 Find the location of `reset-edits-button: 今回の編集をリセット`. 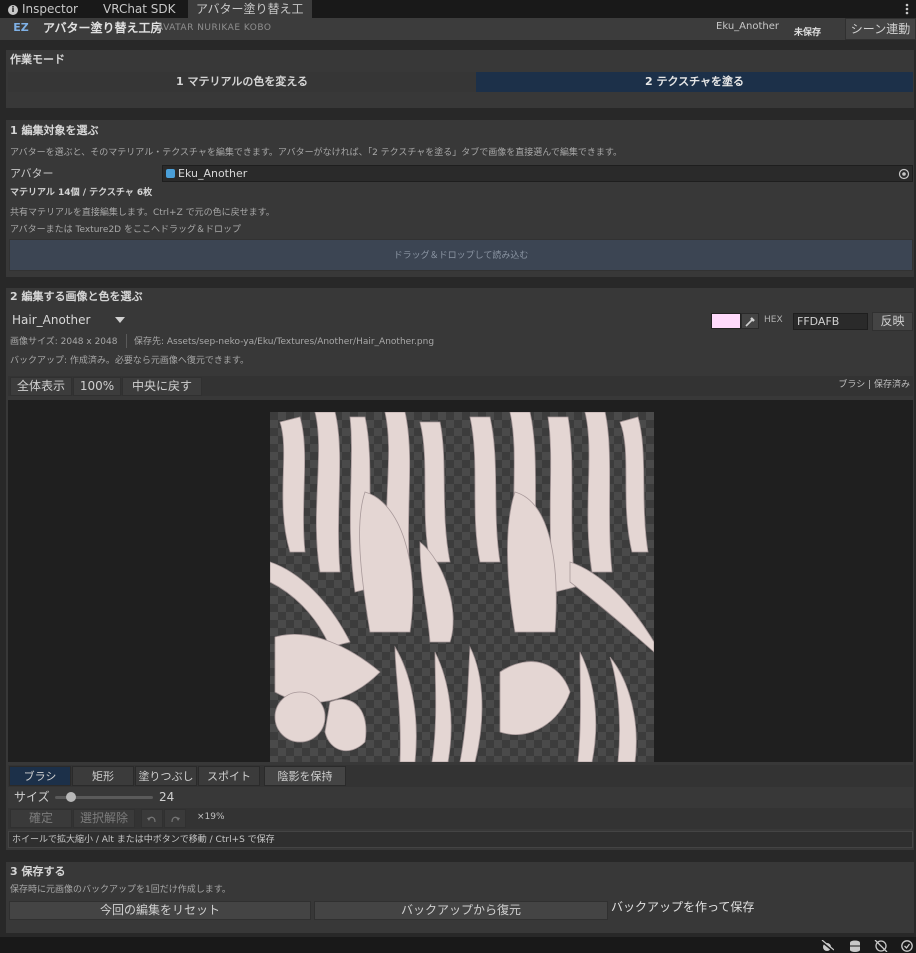

reset-edits-button: 今回の編集をリセット is located at coordinates (160, 910).